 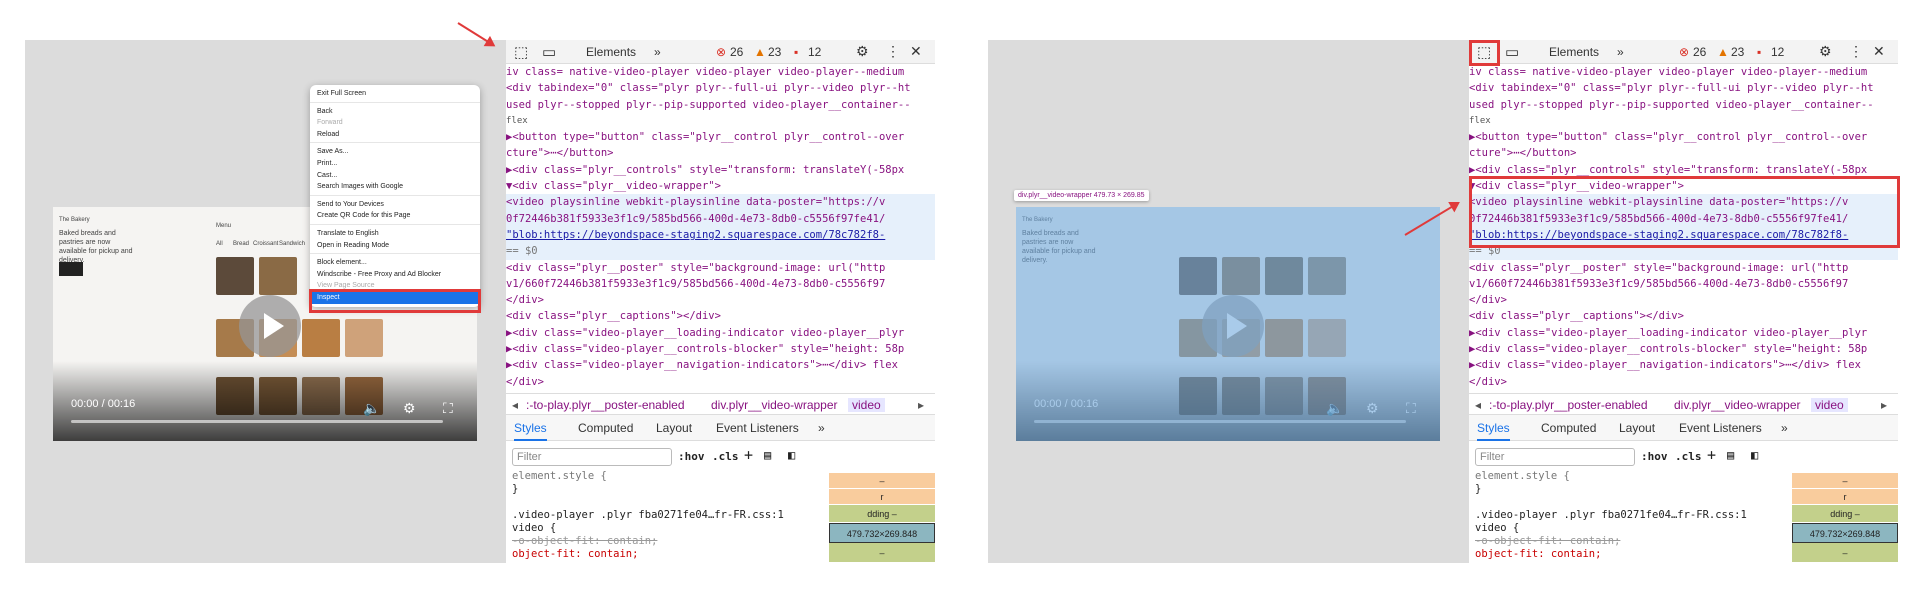 I want to click on filter-sandwich: Sandwich, so click(x=292, y=244).